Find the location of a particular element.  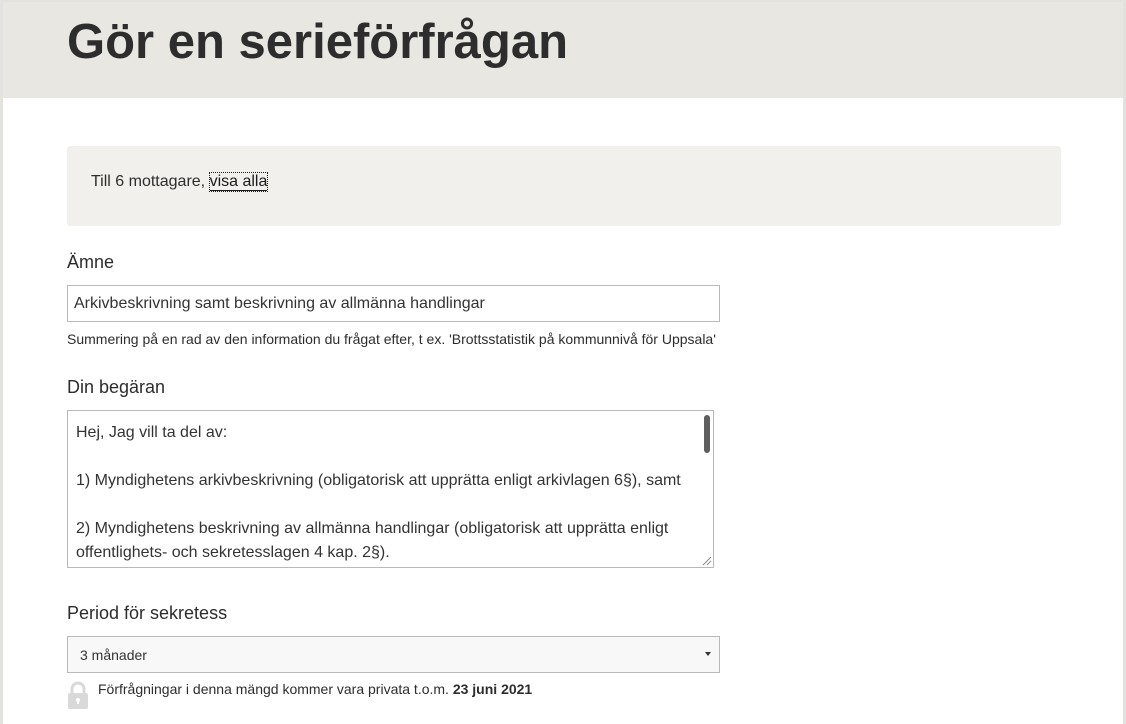

lock-icon is located at coordinates (78, 695).